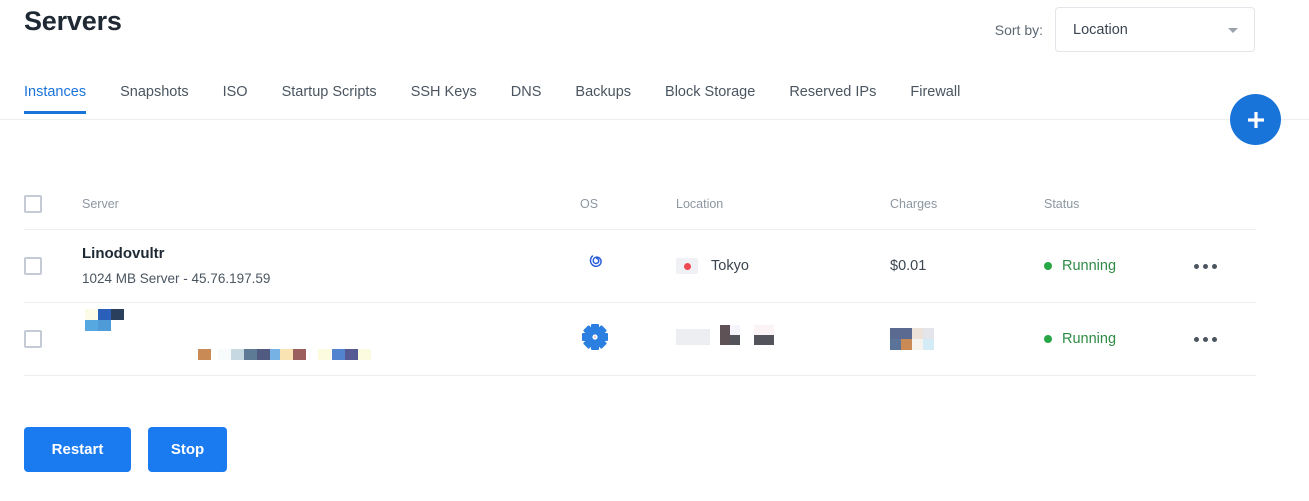 The width and height of the screenshot is (1309, 501). I want to click on column-header-server: Server, so click(100, 203).